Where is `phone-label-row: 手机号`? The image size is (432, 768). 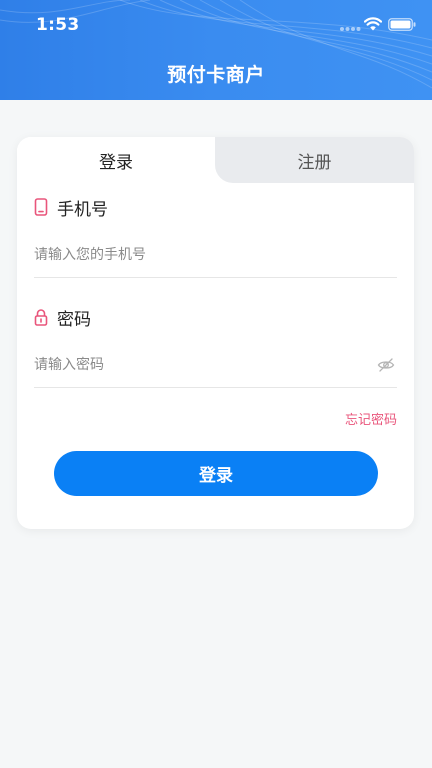 phone-label-row: 手机号 is located at coordinates (71, 207).